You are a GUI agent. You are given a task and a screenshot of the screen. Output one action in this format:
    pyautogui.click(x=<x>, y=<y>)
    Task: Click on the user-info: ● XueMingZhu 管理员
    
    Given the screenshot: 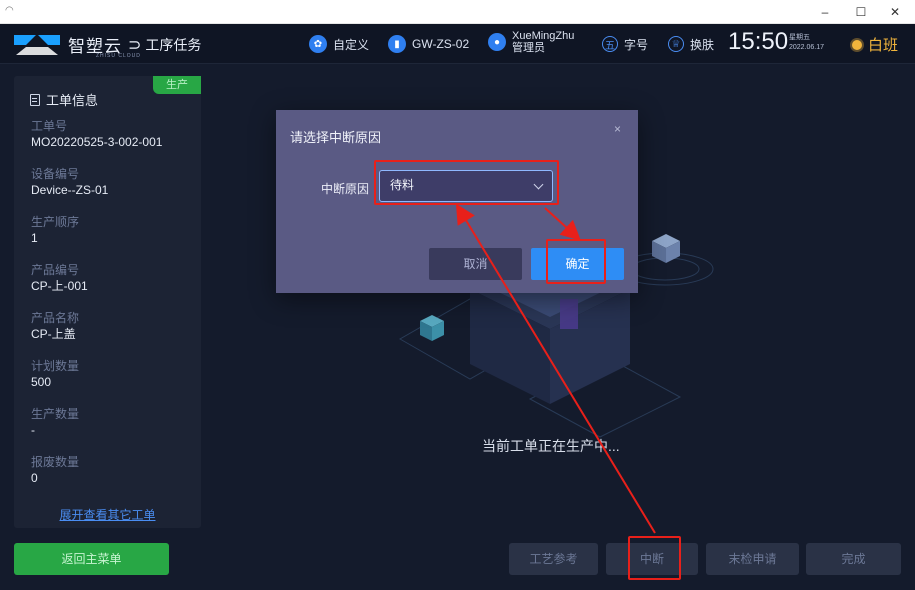 What is the action you would take?
    pyautogui.click(x=531, y=42)
    